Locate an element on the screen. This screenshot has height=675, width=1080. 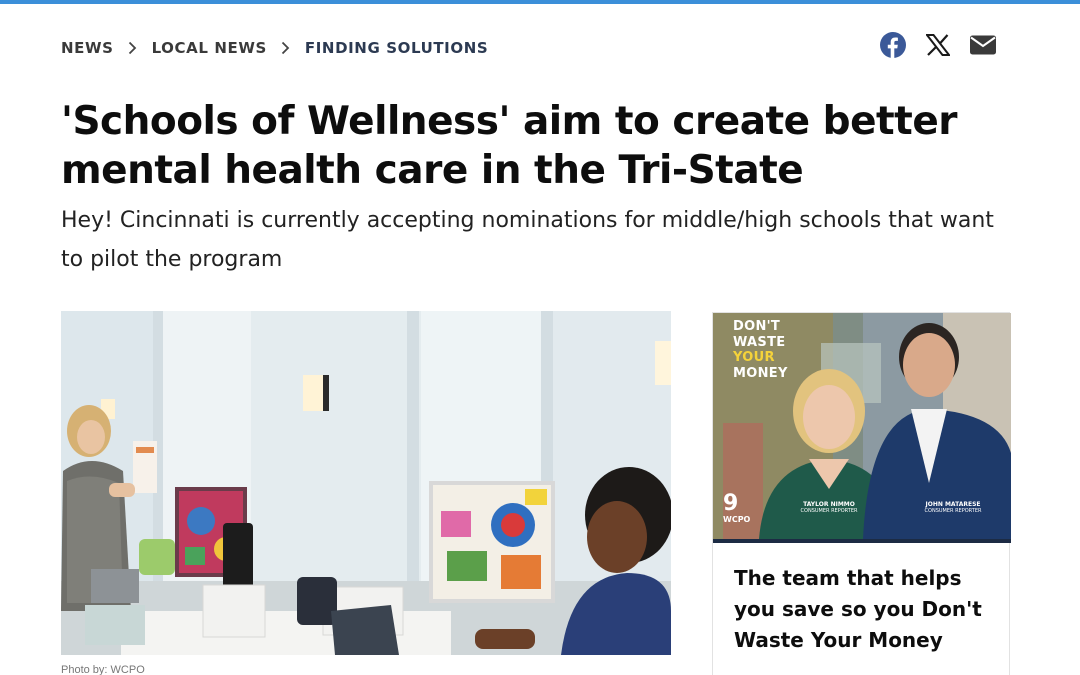
email-share-button is located at coordinates (983, 45).